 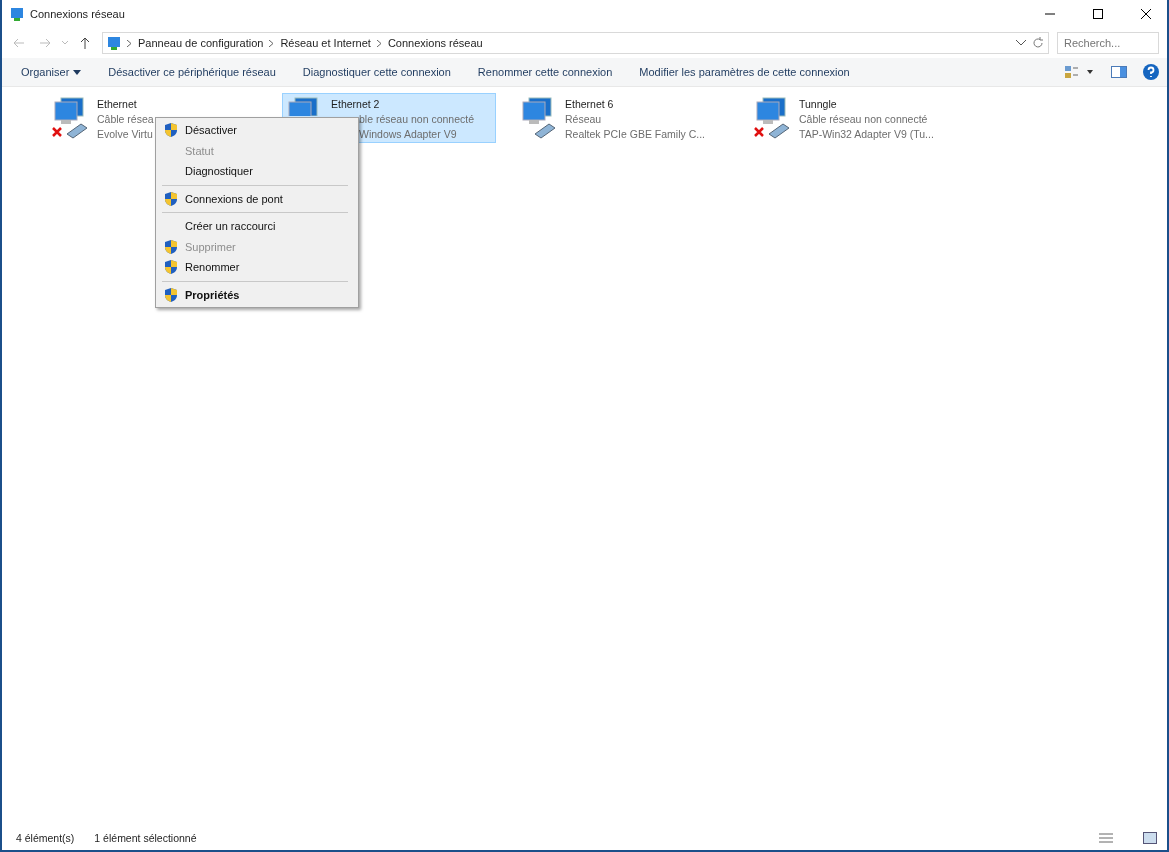 I want to click on connection-status: ble réseau non connecté, so click(x=416, y=119).